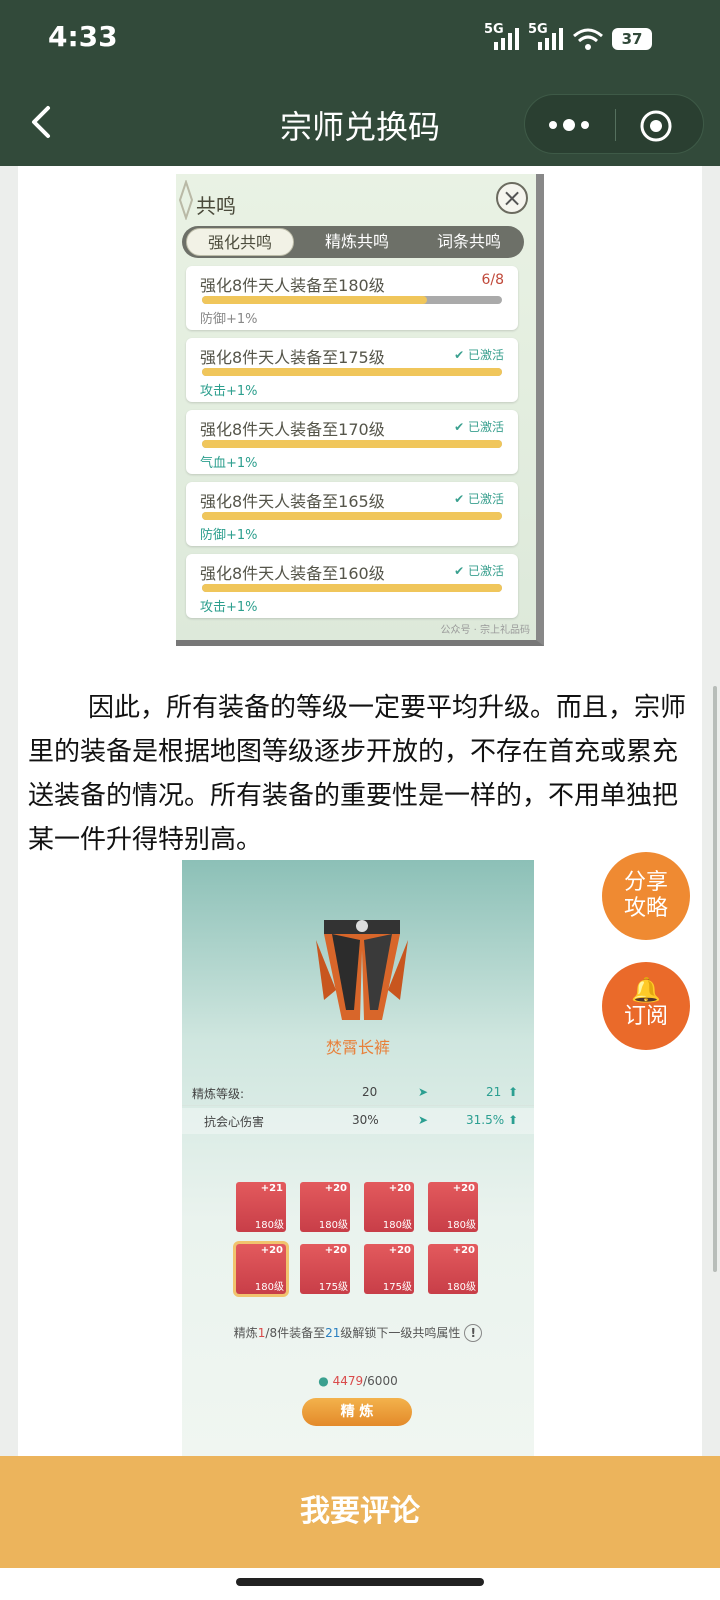 Image resolution: width=720 pixels, height=1600 pixels. What do you see at coordinates (400, 1333) in the screenshot?
I see `unlock-text-post: 级解锁下一级共鸣属性` at bounding box center [400, 1333].